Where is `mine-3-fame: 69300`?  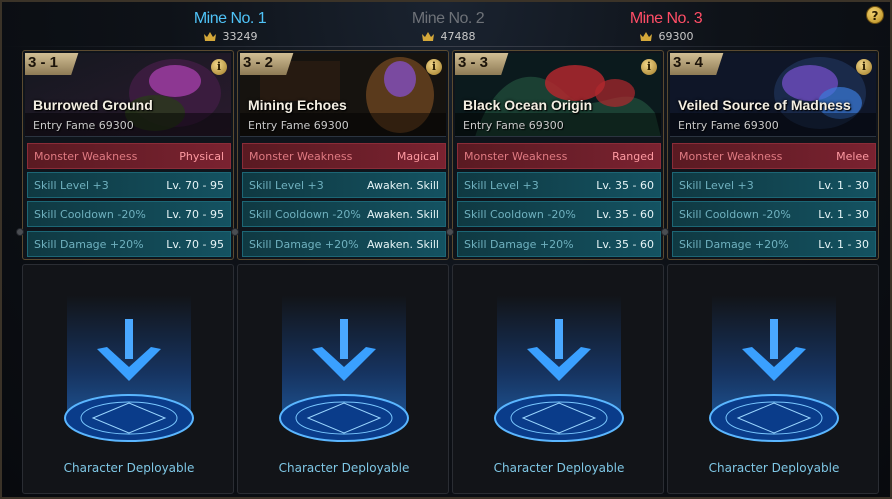 mine-3-fame: 69300 is located at coordinates (676, 36).